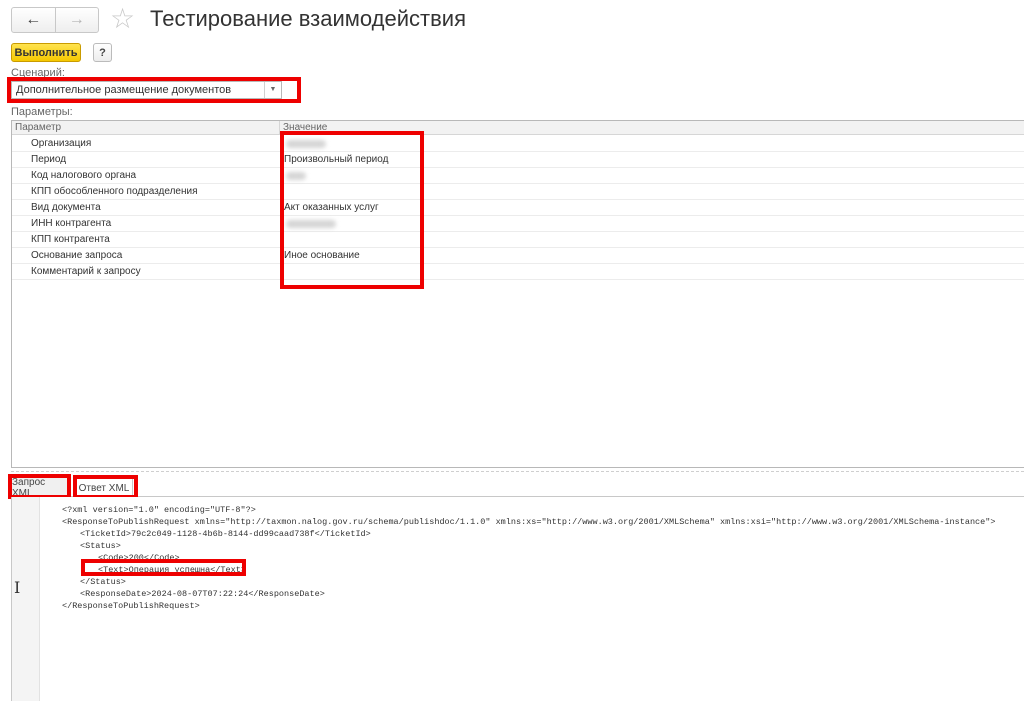 The width and height of the screenshot is (1024, 701). What do you see at coordinates (517, 471) in the screenshot?
I see `splitter` at bounding box center [517, 471].